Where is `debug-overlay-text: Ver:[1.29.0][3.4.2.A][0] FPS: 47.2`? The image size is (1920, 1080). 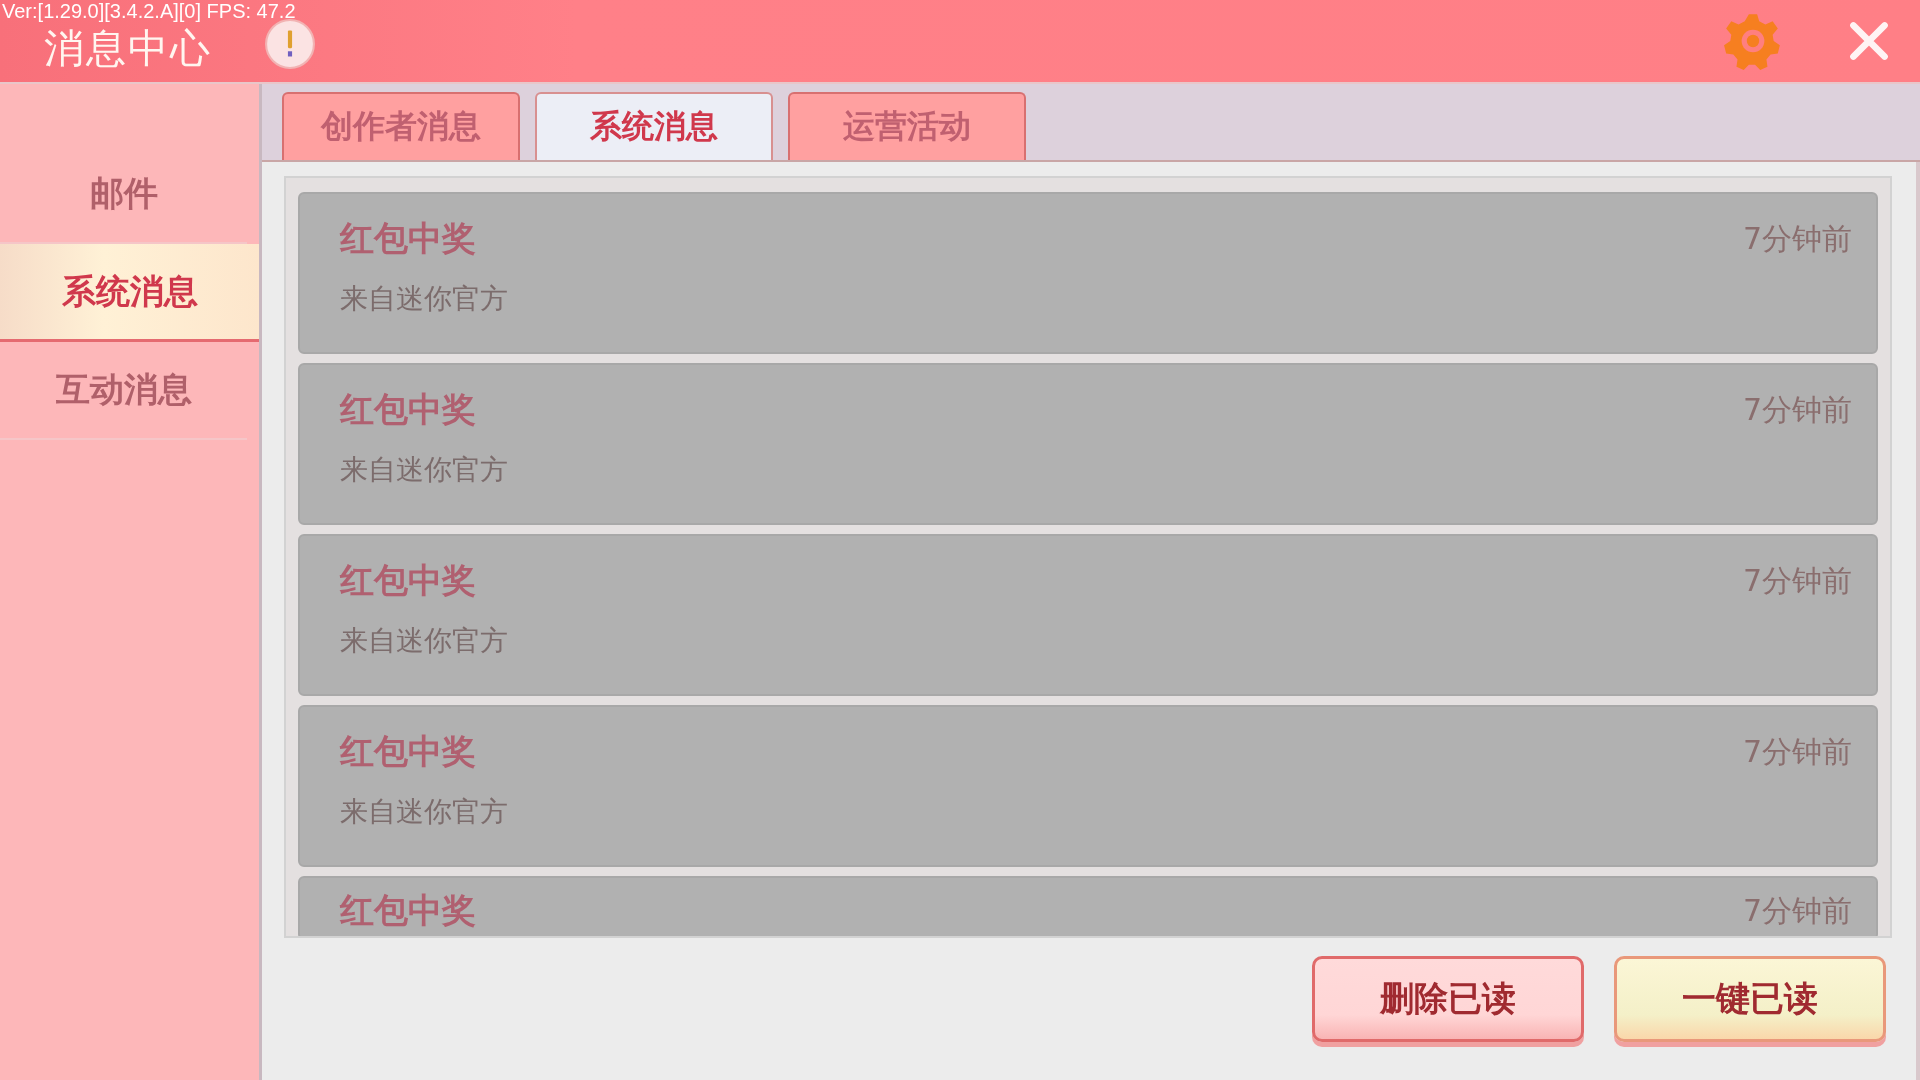
debug-overlay-text: Ver:[1.29.0][3.4.2.A][0] FPS: 47.2 is located at coordinates (149, 11).